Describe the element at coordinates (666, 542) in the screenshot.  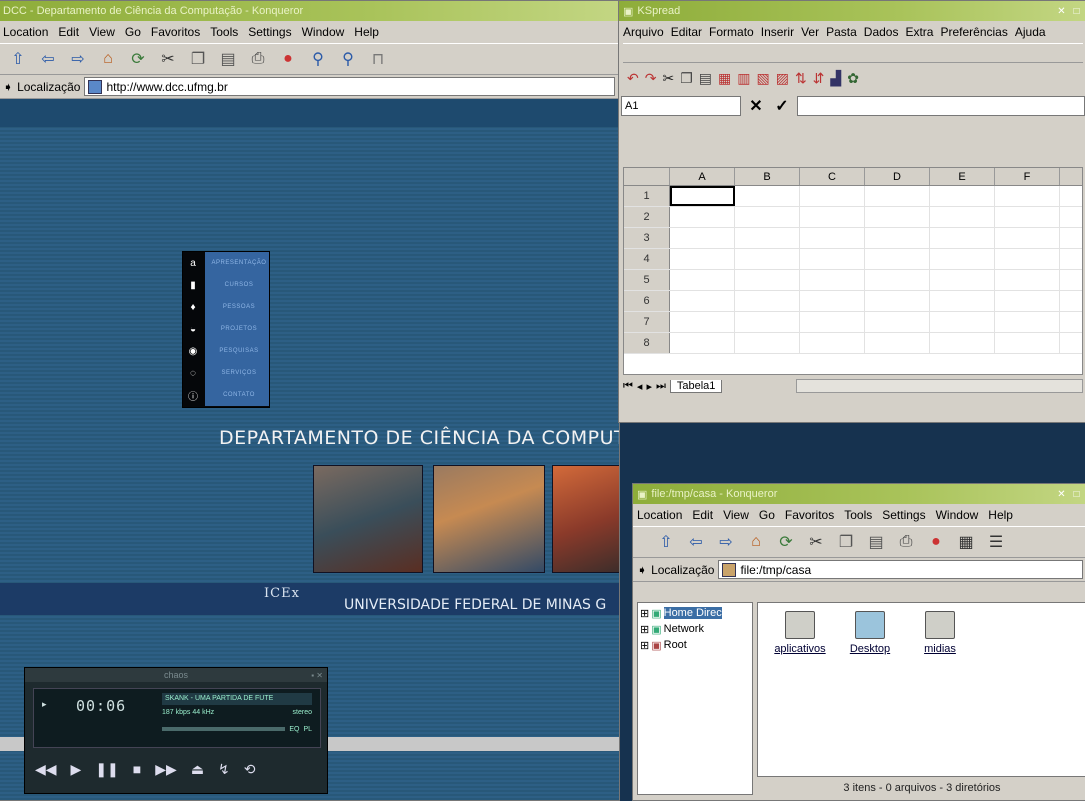
I see `up-icon: ⇧` at that location.